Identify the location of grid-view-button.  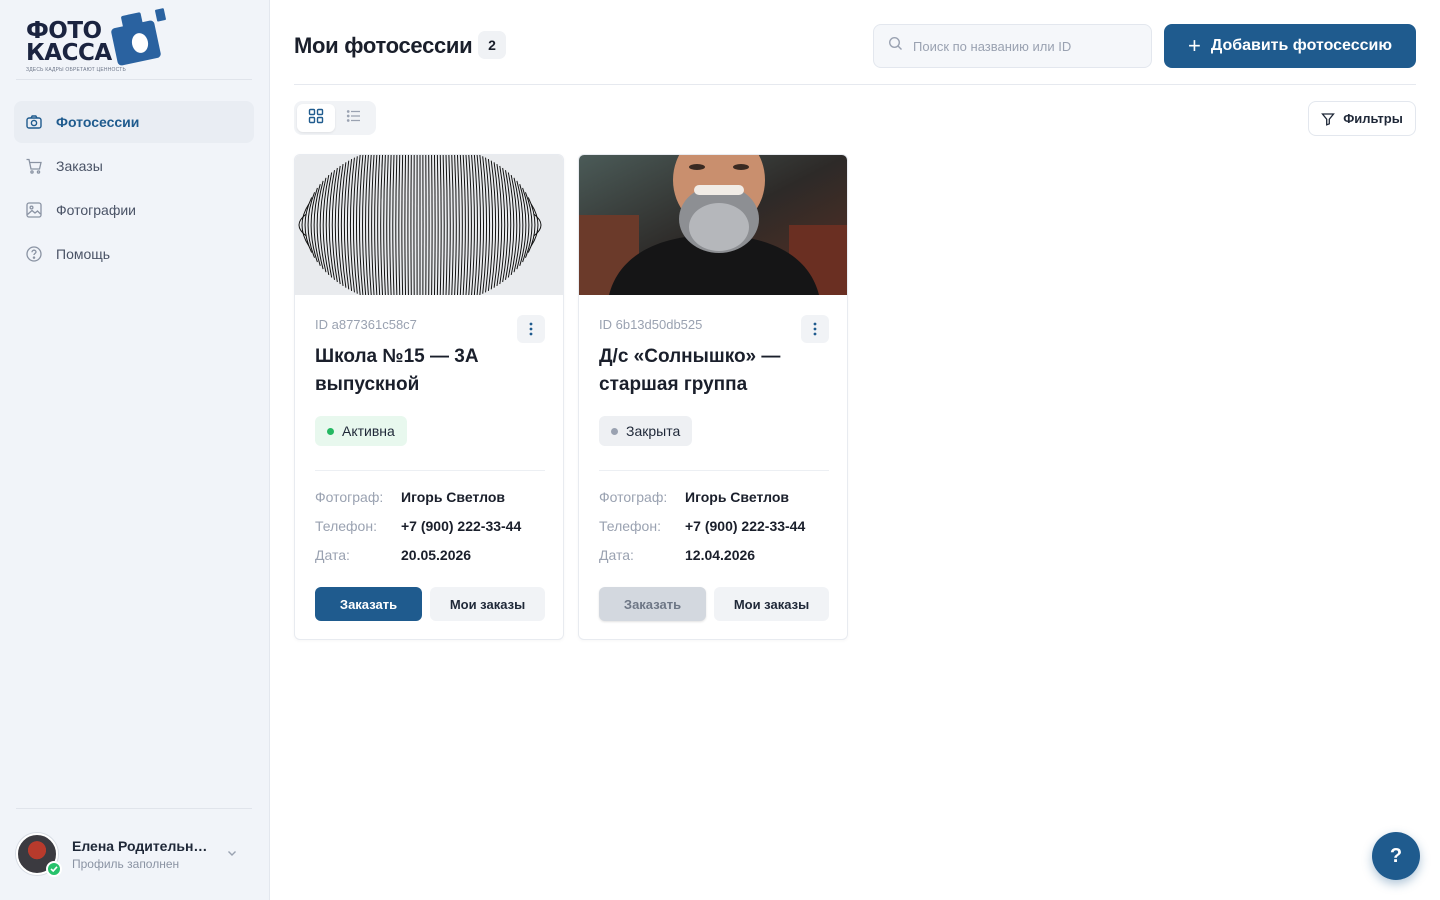
(316, 118).